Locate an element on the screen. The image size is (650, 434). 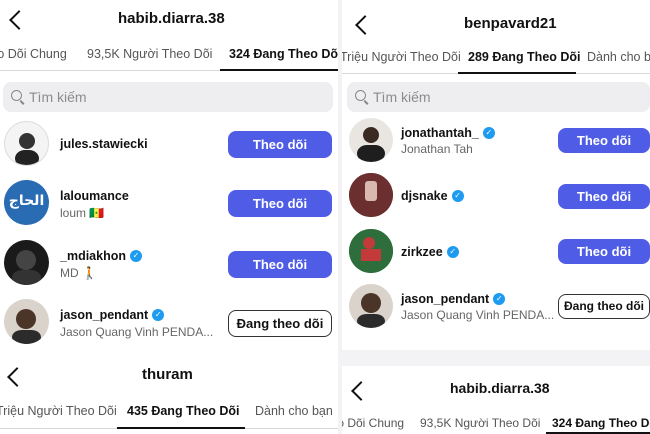
profile-title: thuram is located at coordinates (167, 374).